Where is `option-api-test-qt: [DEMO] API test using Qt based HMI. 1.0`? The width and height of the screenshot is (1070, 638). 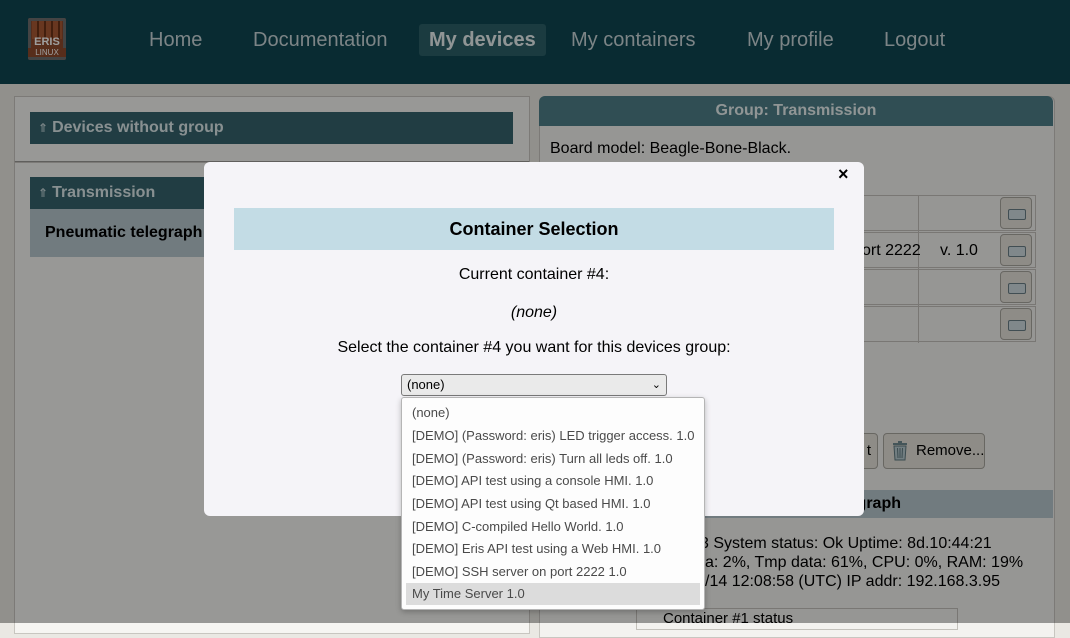 option-api-test-qt: [DEMO] API test using Qt based HMI. 1.0 is located at coordinates (553, 504).